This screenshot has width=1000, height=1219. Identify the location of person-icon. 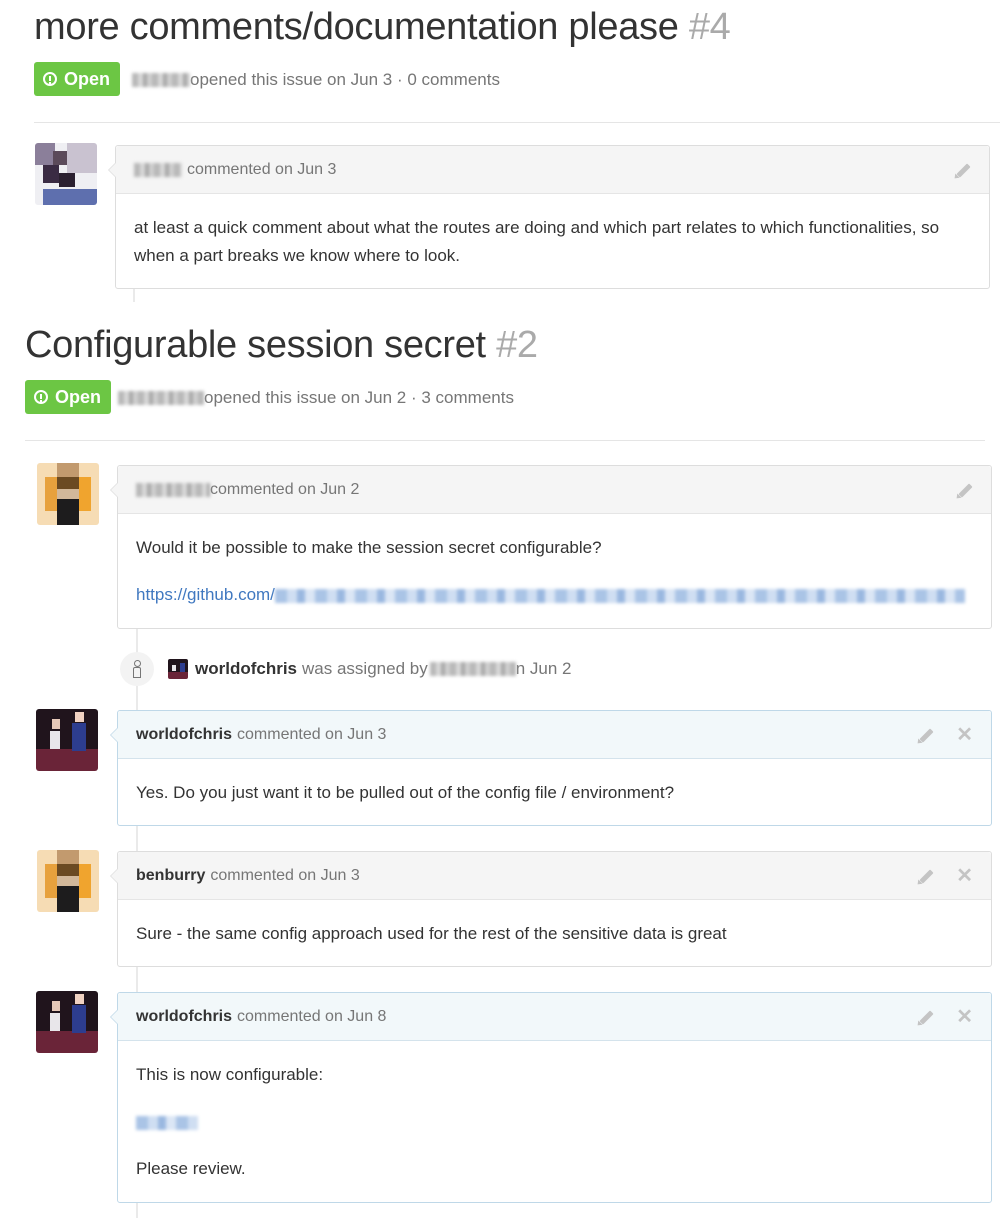
(137, 669).